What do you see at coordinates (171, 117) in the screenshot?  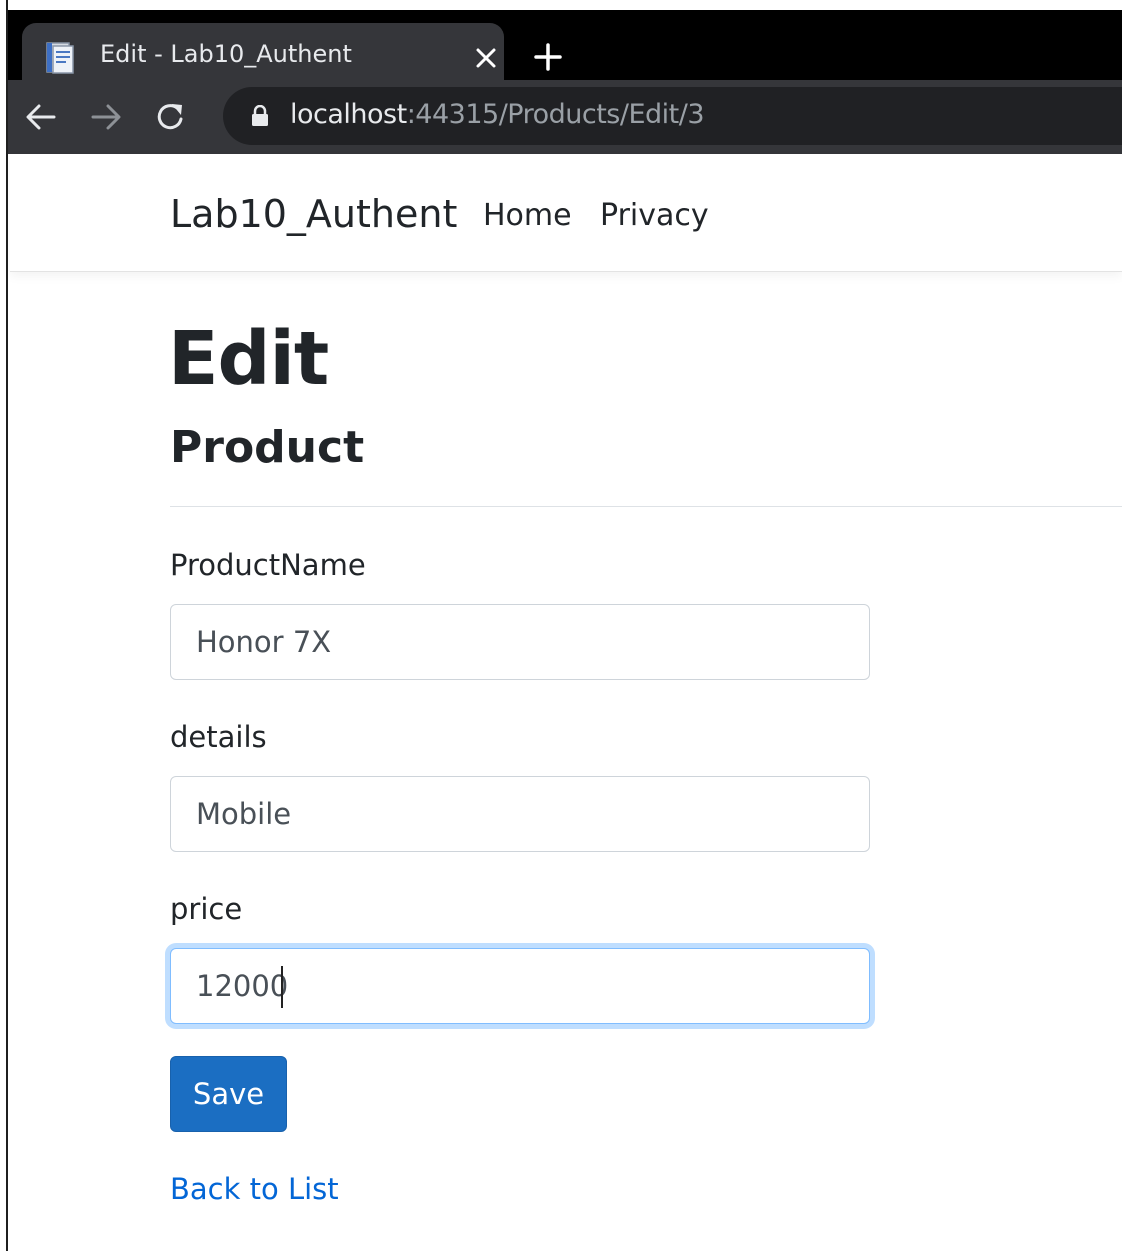 I see `reload-icon` at bounding box center [171, 117].